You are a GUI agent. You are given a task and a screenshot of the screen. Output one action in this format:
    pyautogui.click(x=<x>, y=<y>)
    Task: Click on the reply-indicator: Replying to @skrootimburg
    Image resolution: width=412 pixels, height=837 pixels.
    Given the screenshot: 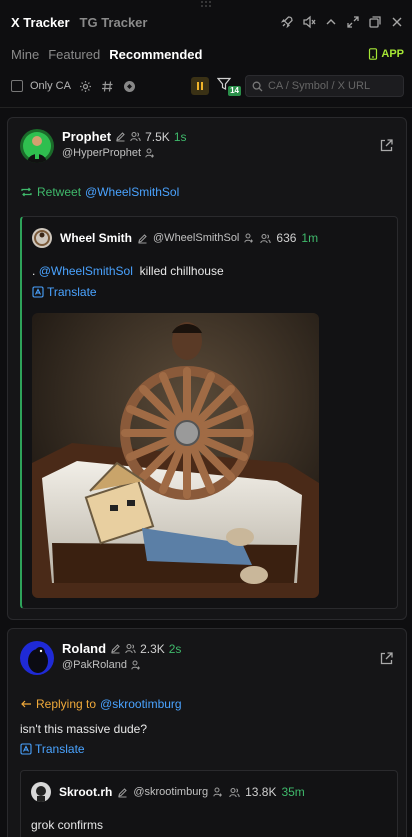 What is the action you would take?
    pyautogui.click(x=101, y=704)
    